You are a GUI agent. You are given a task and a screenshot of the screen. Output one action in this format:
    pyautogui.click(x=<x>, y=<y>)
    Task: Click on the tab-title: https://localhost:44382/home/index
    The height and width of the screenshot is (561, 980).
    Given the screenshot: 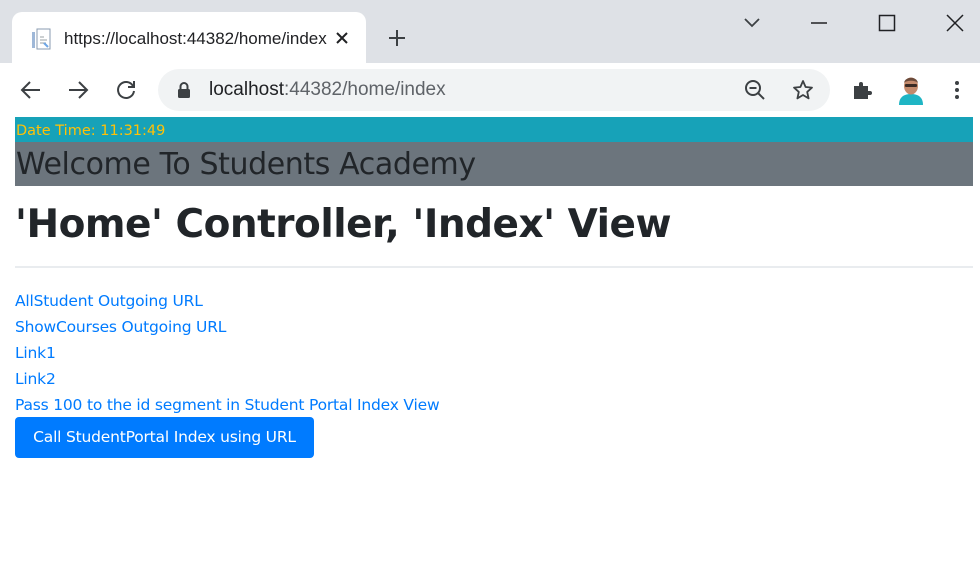 What is the action you would take?
    pyautogui.click(x=195, y=38)
    